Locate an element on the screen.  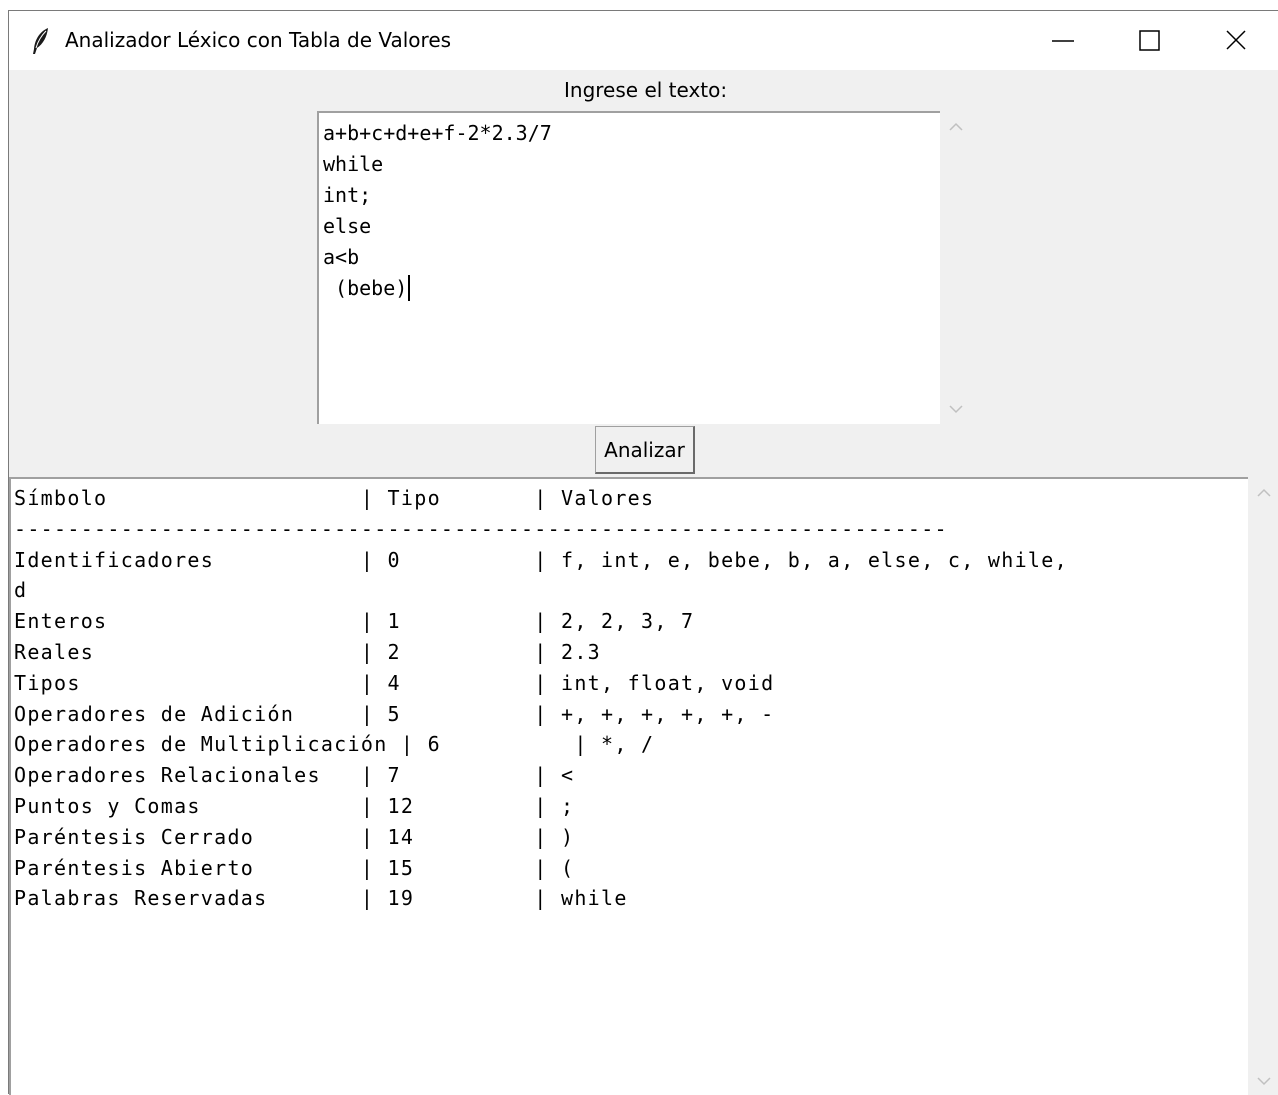
maximize-button is located at coordinates (1151, 40).